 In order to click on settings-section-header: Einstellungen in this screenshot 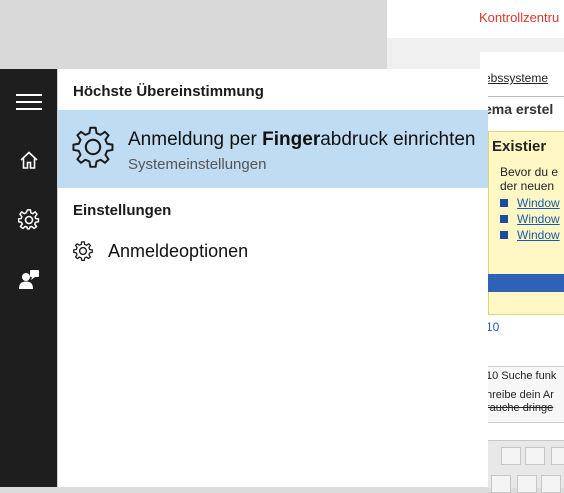, I will do `click(122, 210)`.